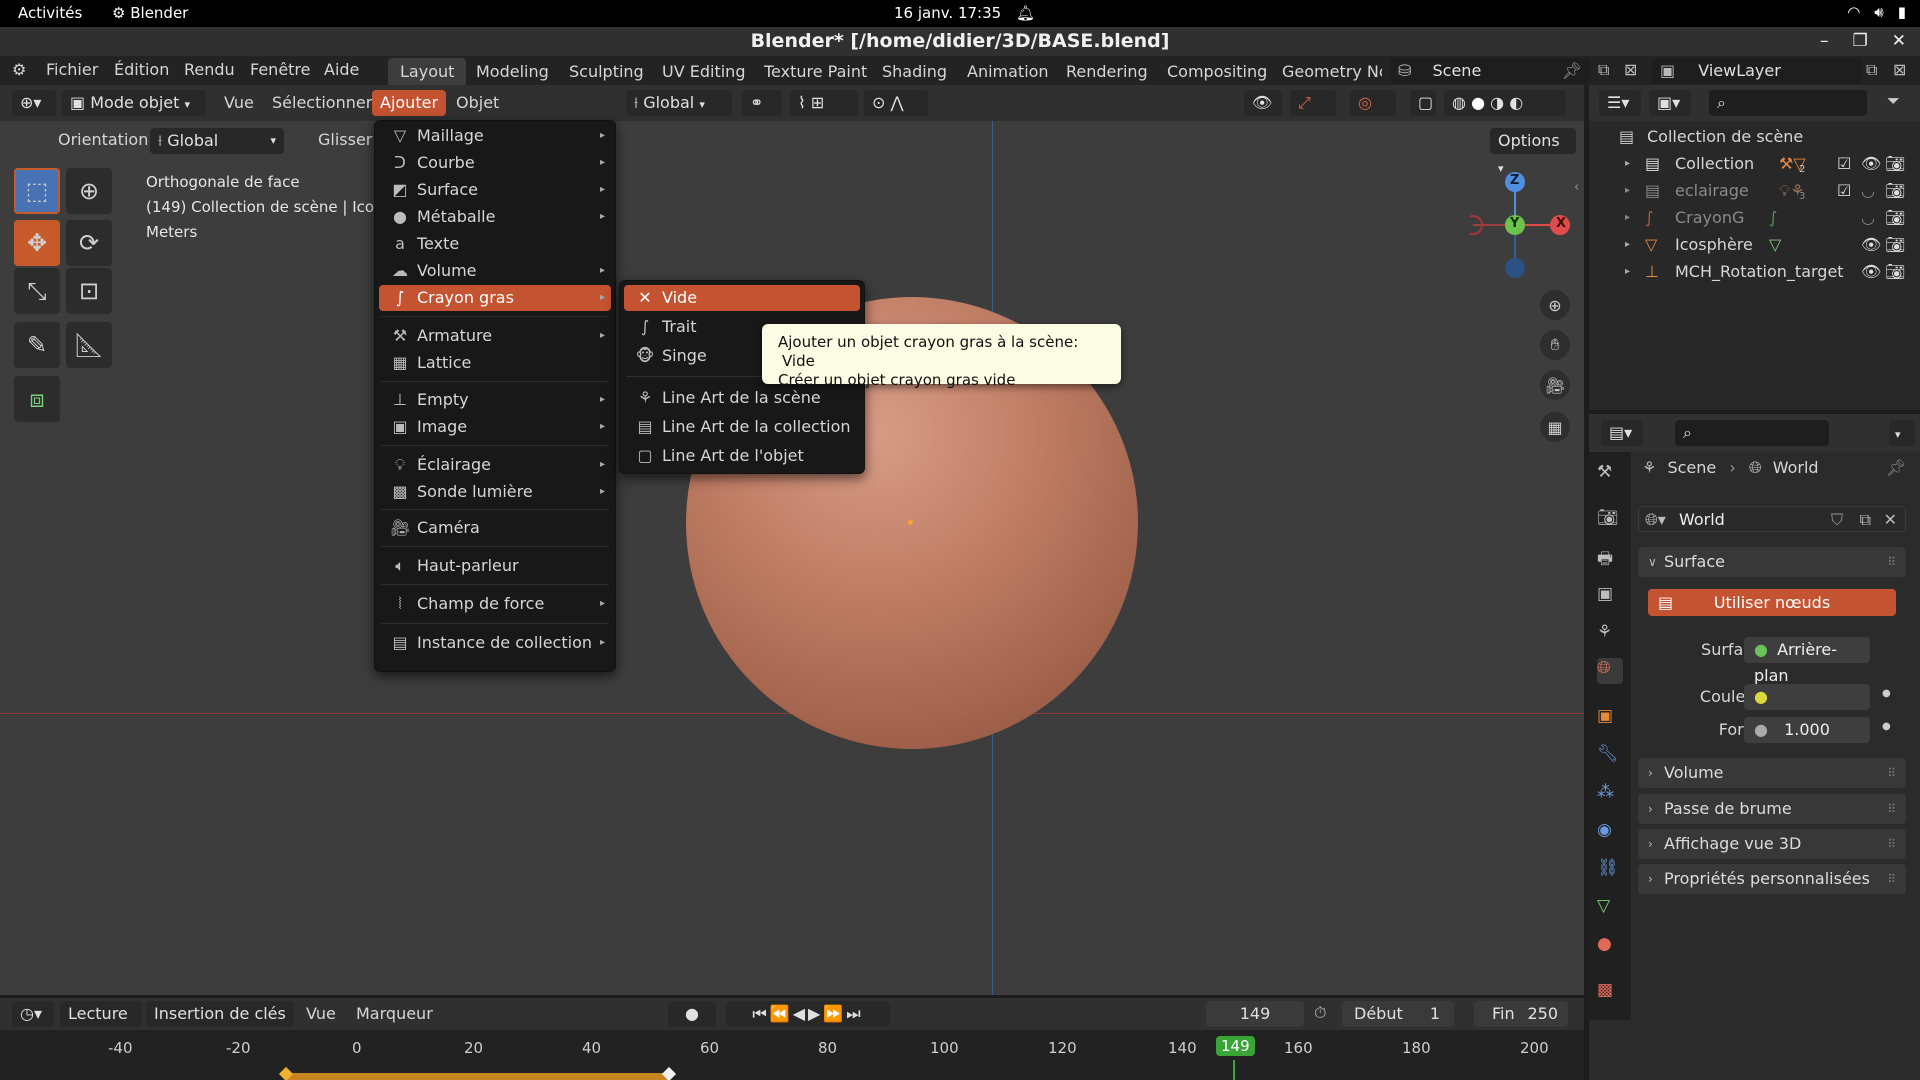  What do you see at coordinates (1610, 833) in the screenshot?
I see `physics-tab-icon: ◉` at bounding box center [1610, 833].